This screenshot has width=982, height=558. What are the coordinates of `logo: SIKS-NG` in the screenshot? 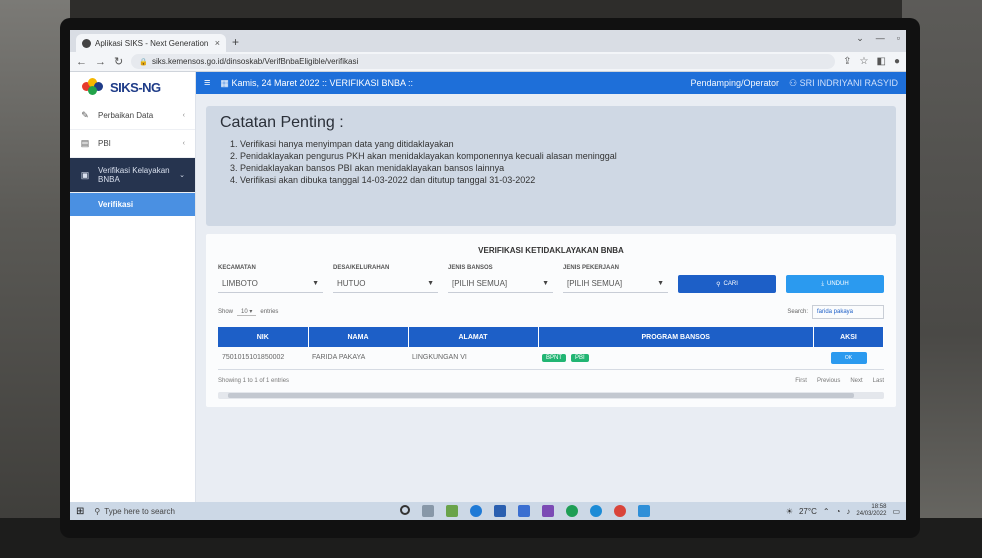 It's located at (132, 87).